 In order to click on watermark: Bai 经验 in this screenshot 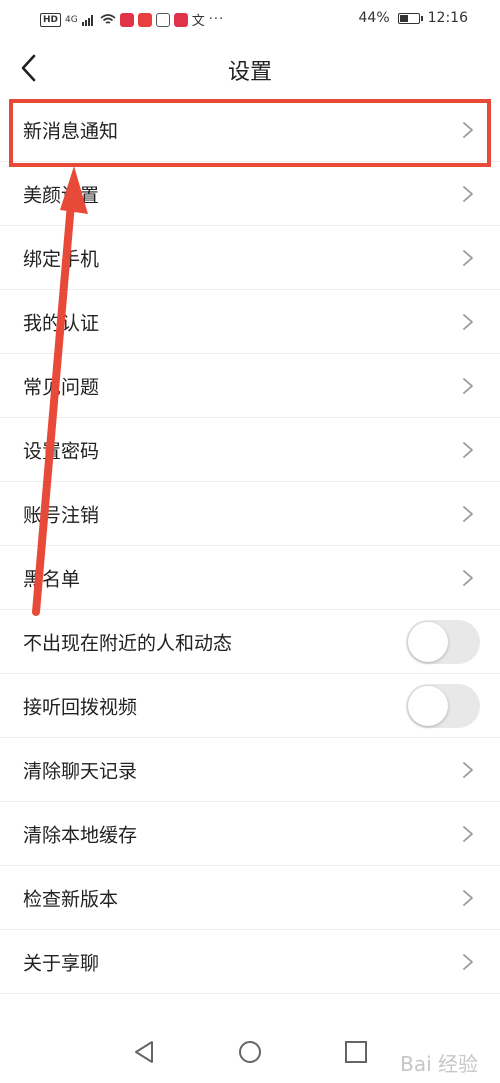, I will do `click(439, 1064)`.